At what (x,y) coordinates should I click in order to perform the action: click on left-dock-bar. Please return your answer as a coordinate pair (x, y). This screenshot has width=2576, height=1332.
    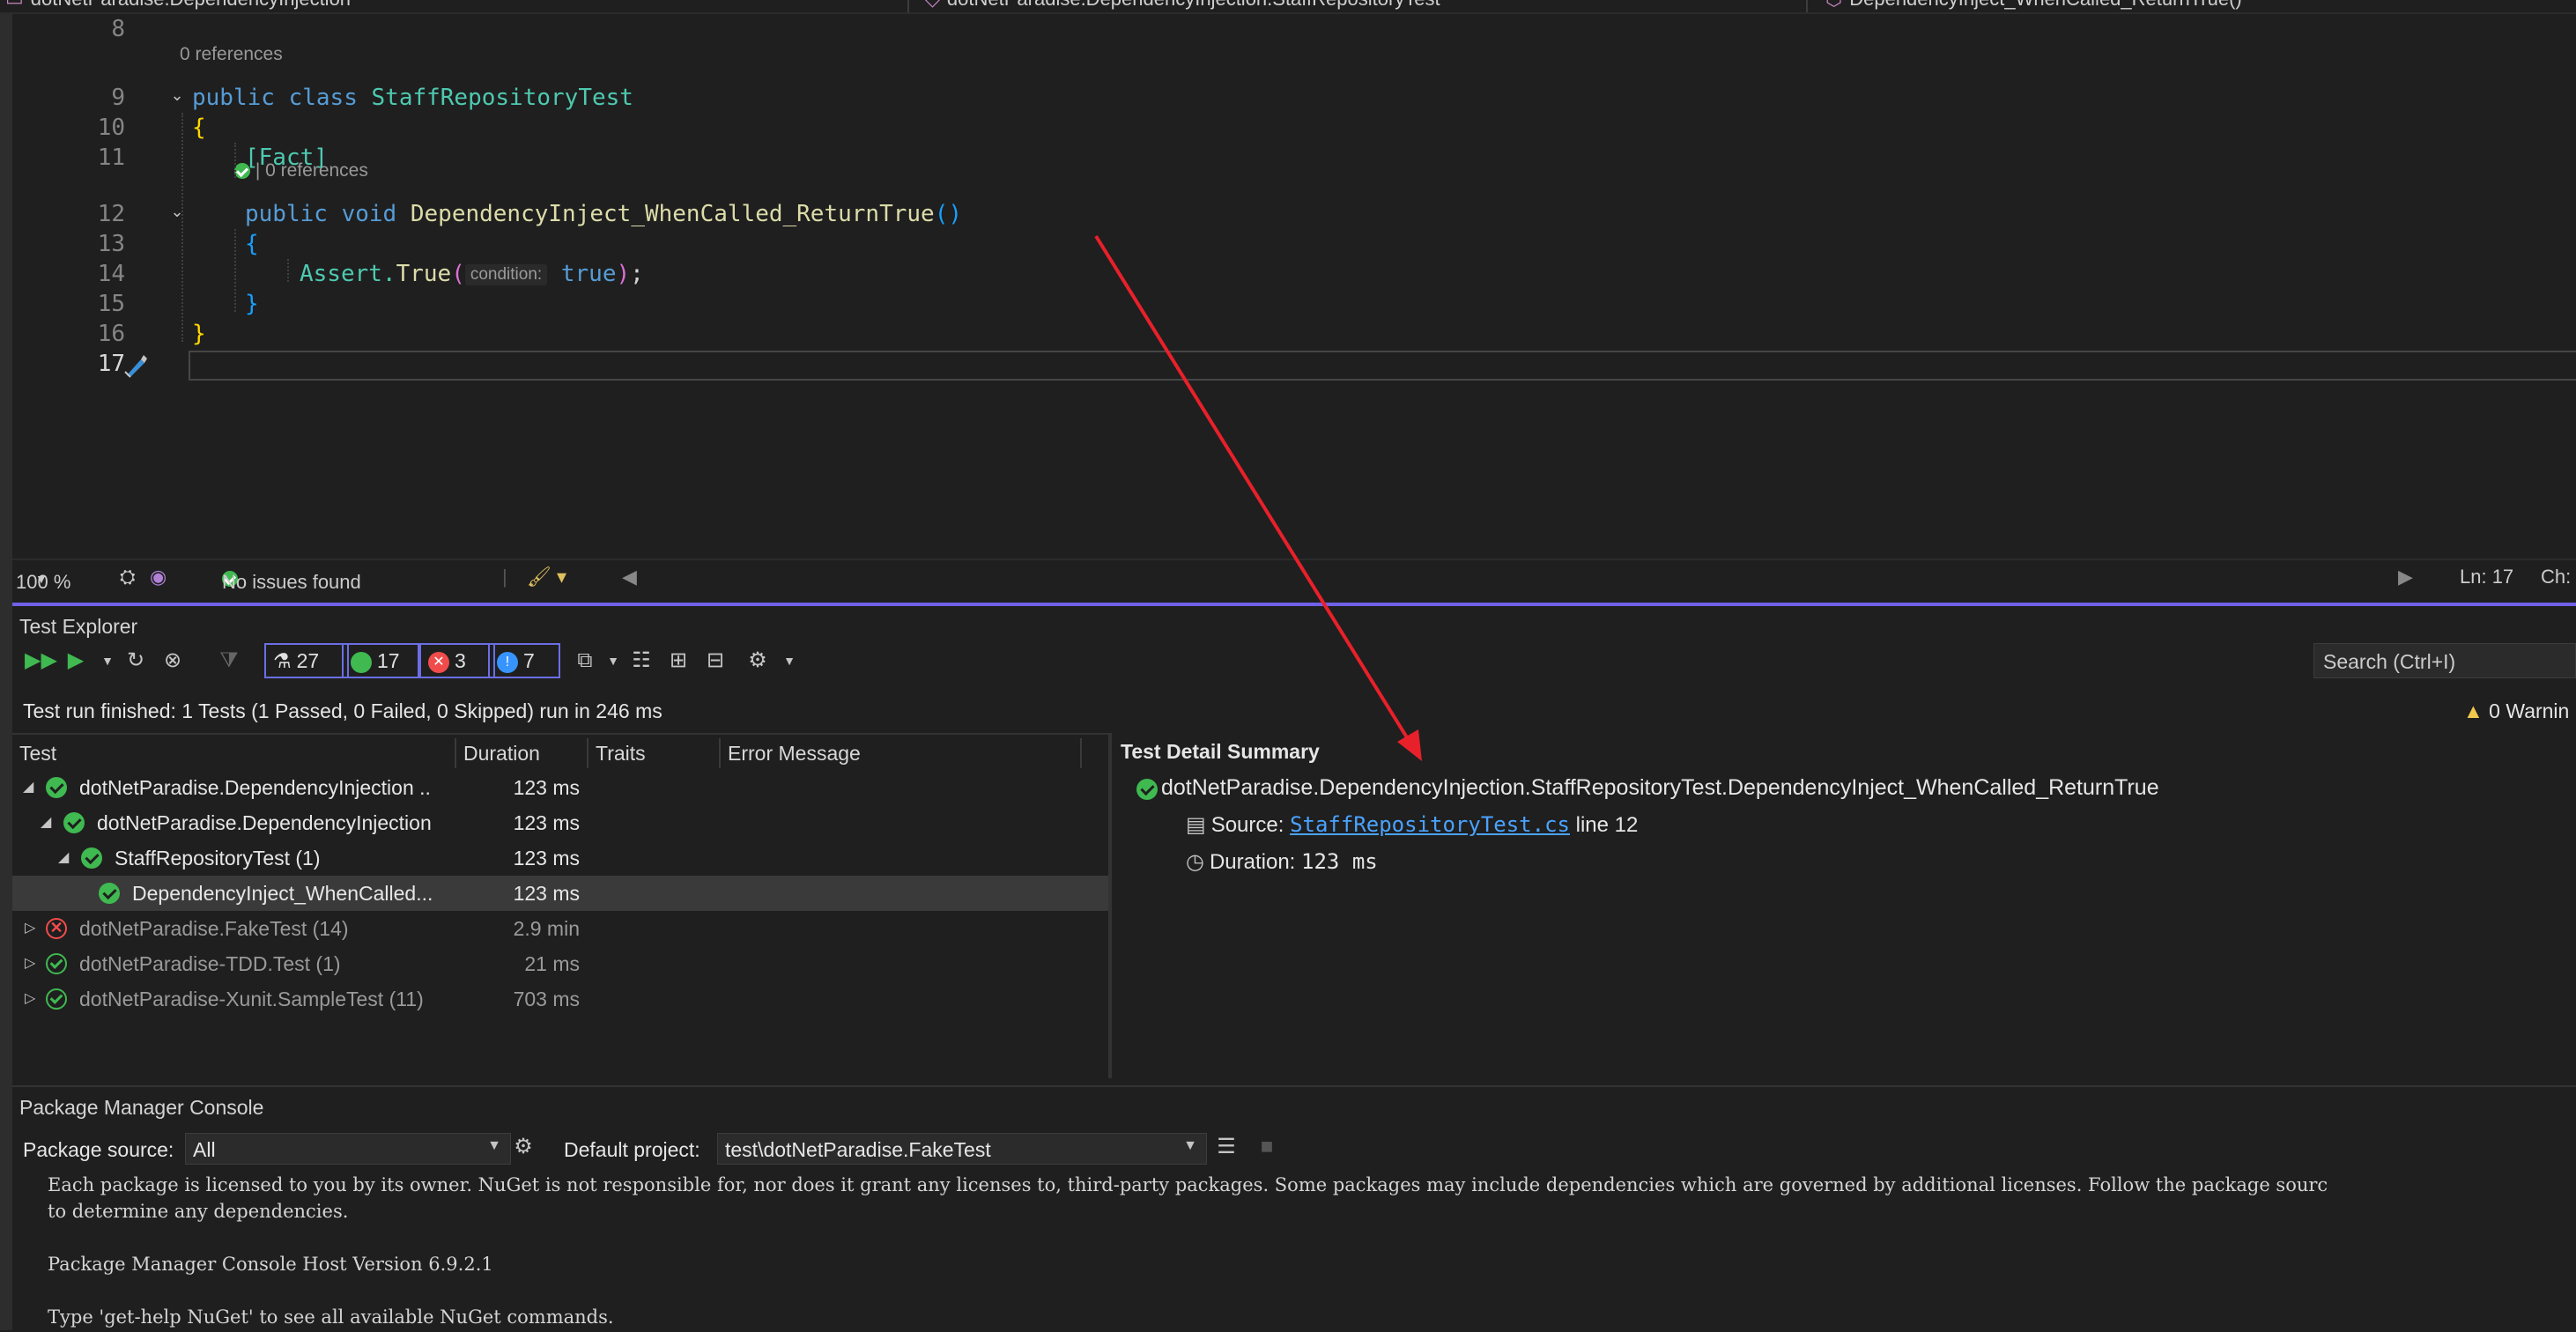
    Looking at the image, I should click on (6, 672).